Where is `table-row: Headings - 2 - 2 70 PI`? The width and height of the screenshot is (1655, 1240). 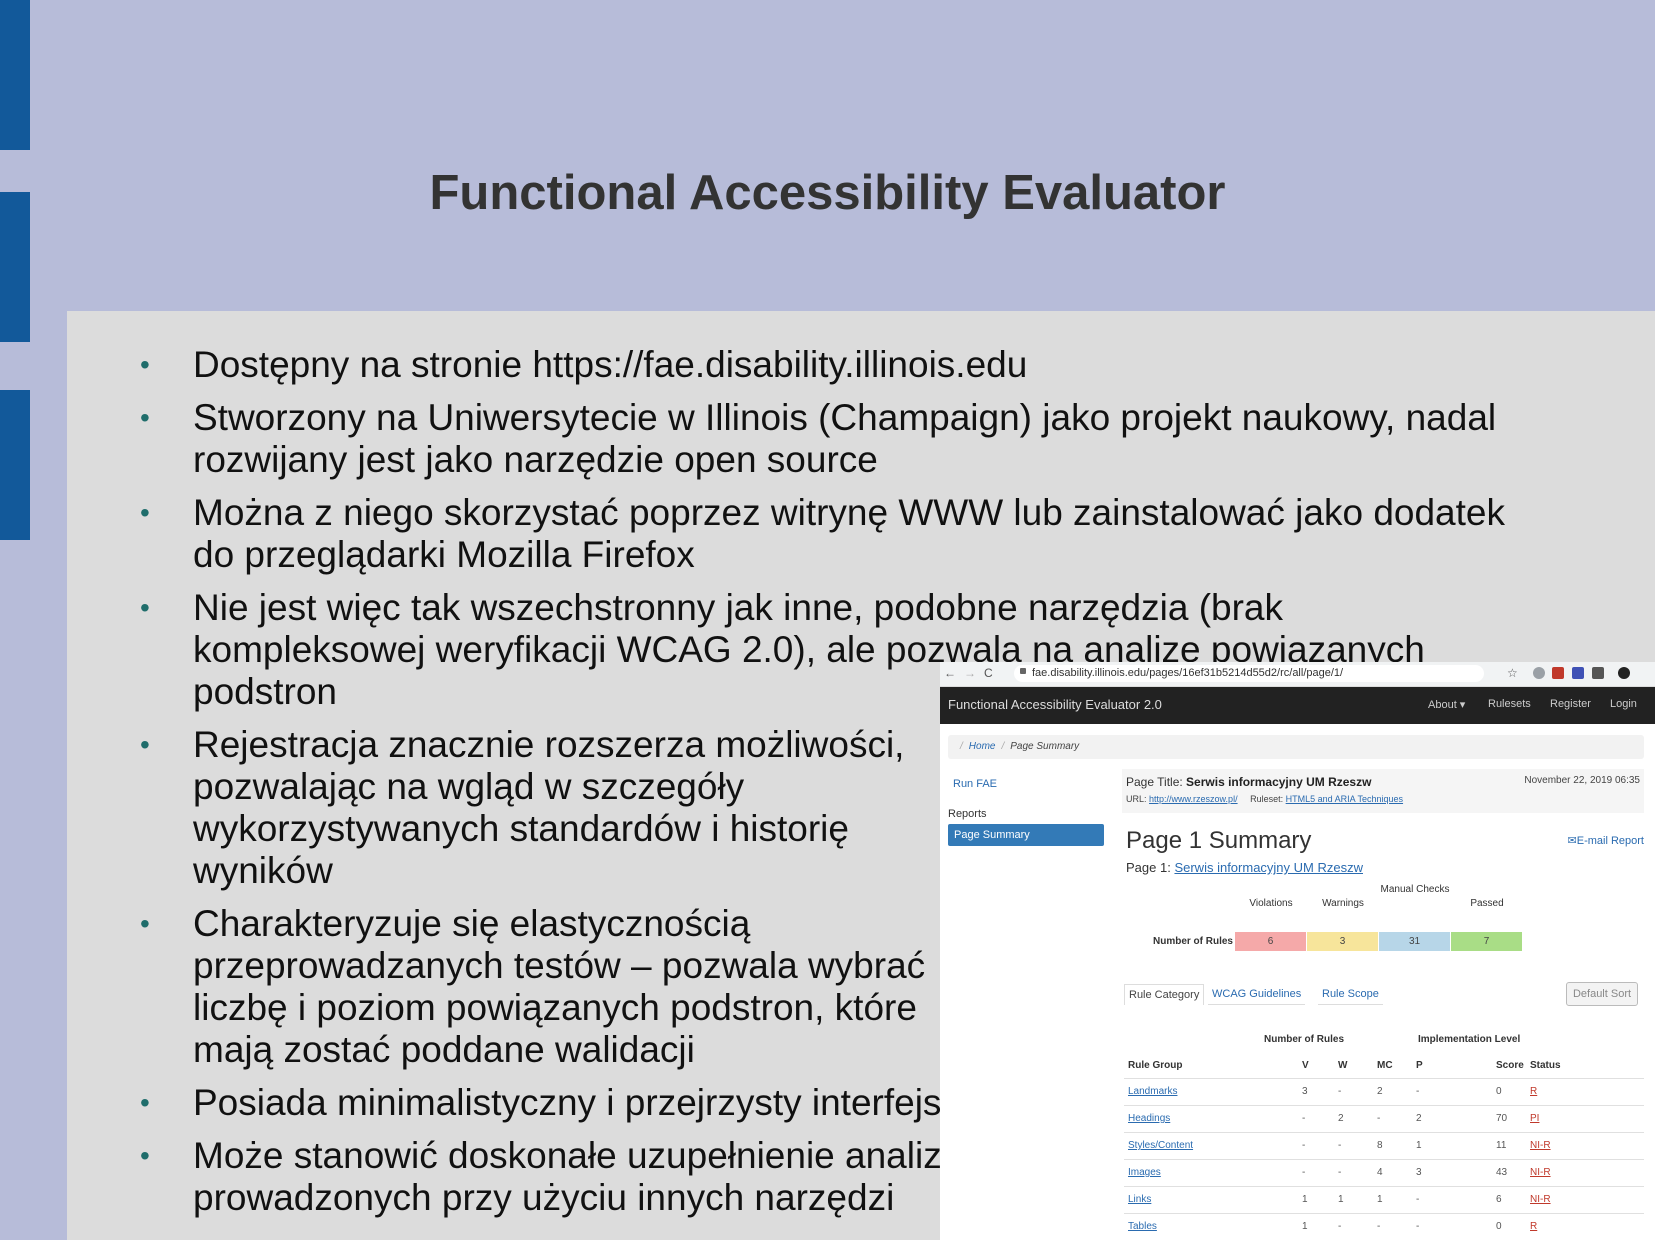 table-row: Headings - 2 - 2 70 PI is located at coordinates (1384, 1118).